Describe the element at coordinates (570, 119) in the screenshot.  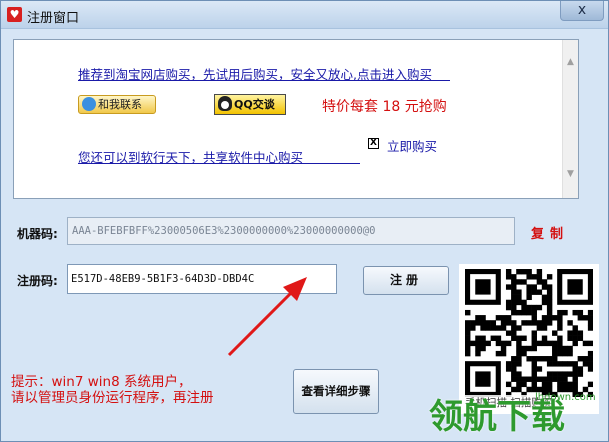
I see `panel-scrollbar: ▲ ▼` at that location.